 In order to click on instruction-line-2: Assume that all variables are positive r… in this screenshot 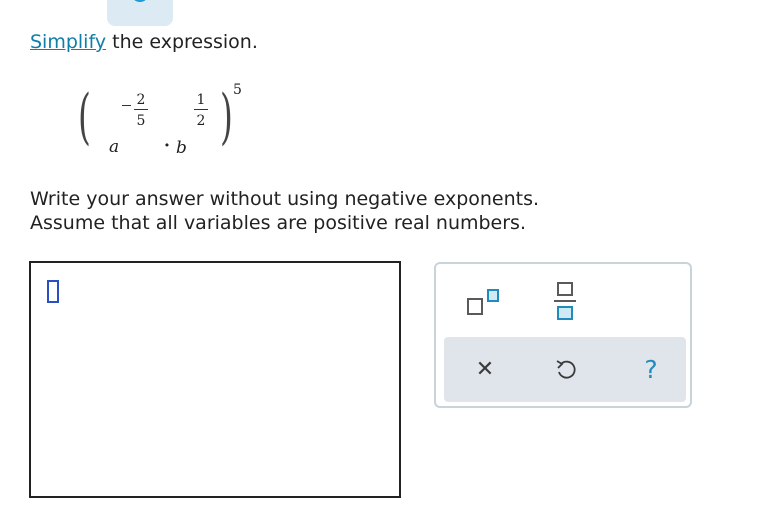, I will do `click(278, 223)`.